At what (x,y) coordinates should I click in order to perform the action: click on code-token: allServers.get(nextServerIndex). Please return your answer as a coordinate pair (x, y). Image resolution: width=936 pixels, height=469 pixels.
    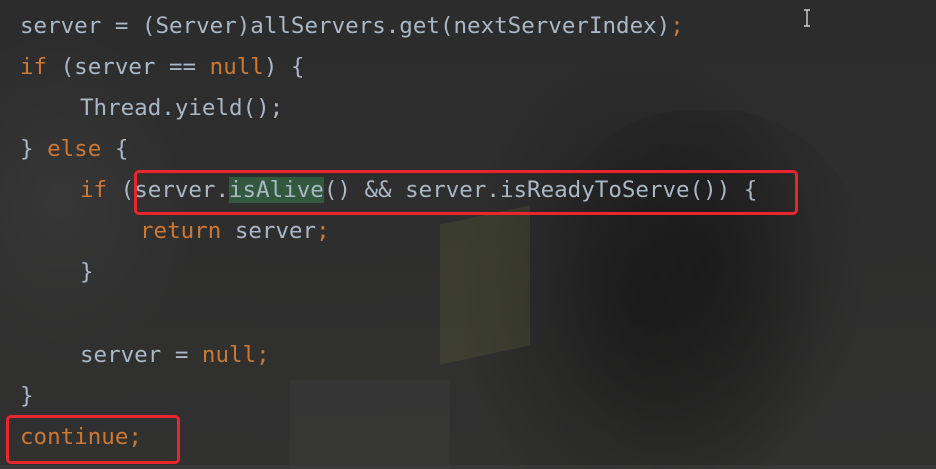
    Looking at the image, I should click on (460, 26).